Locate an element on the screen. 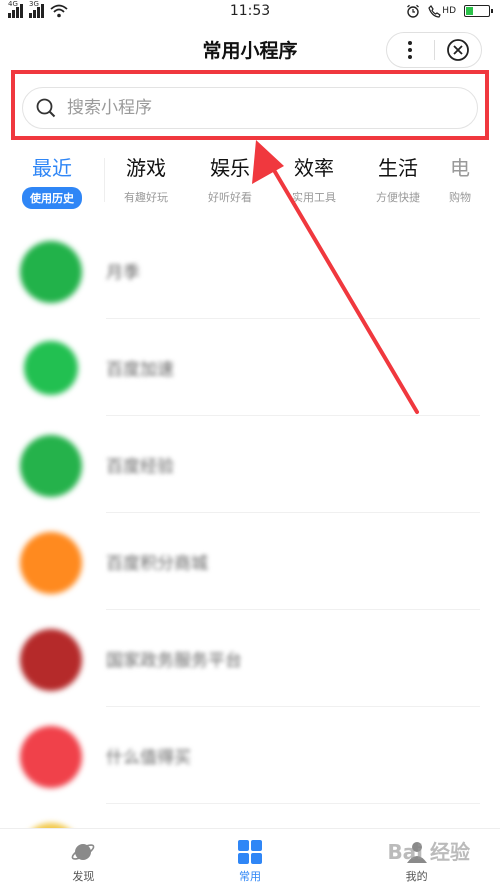 This screenshot has height=889, width=500. more-dots-icon is located at coordinates (410, 43).